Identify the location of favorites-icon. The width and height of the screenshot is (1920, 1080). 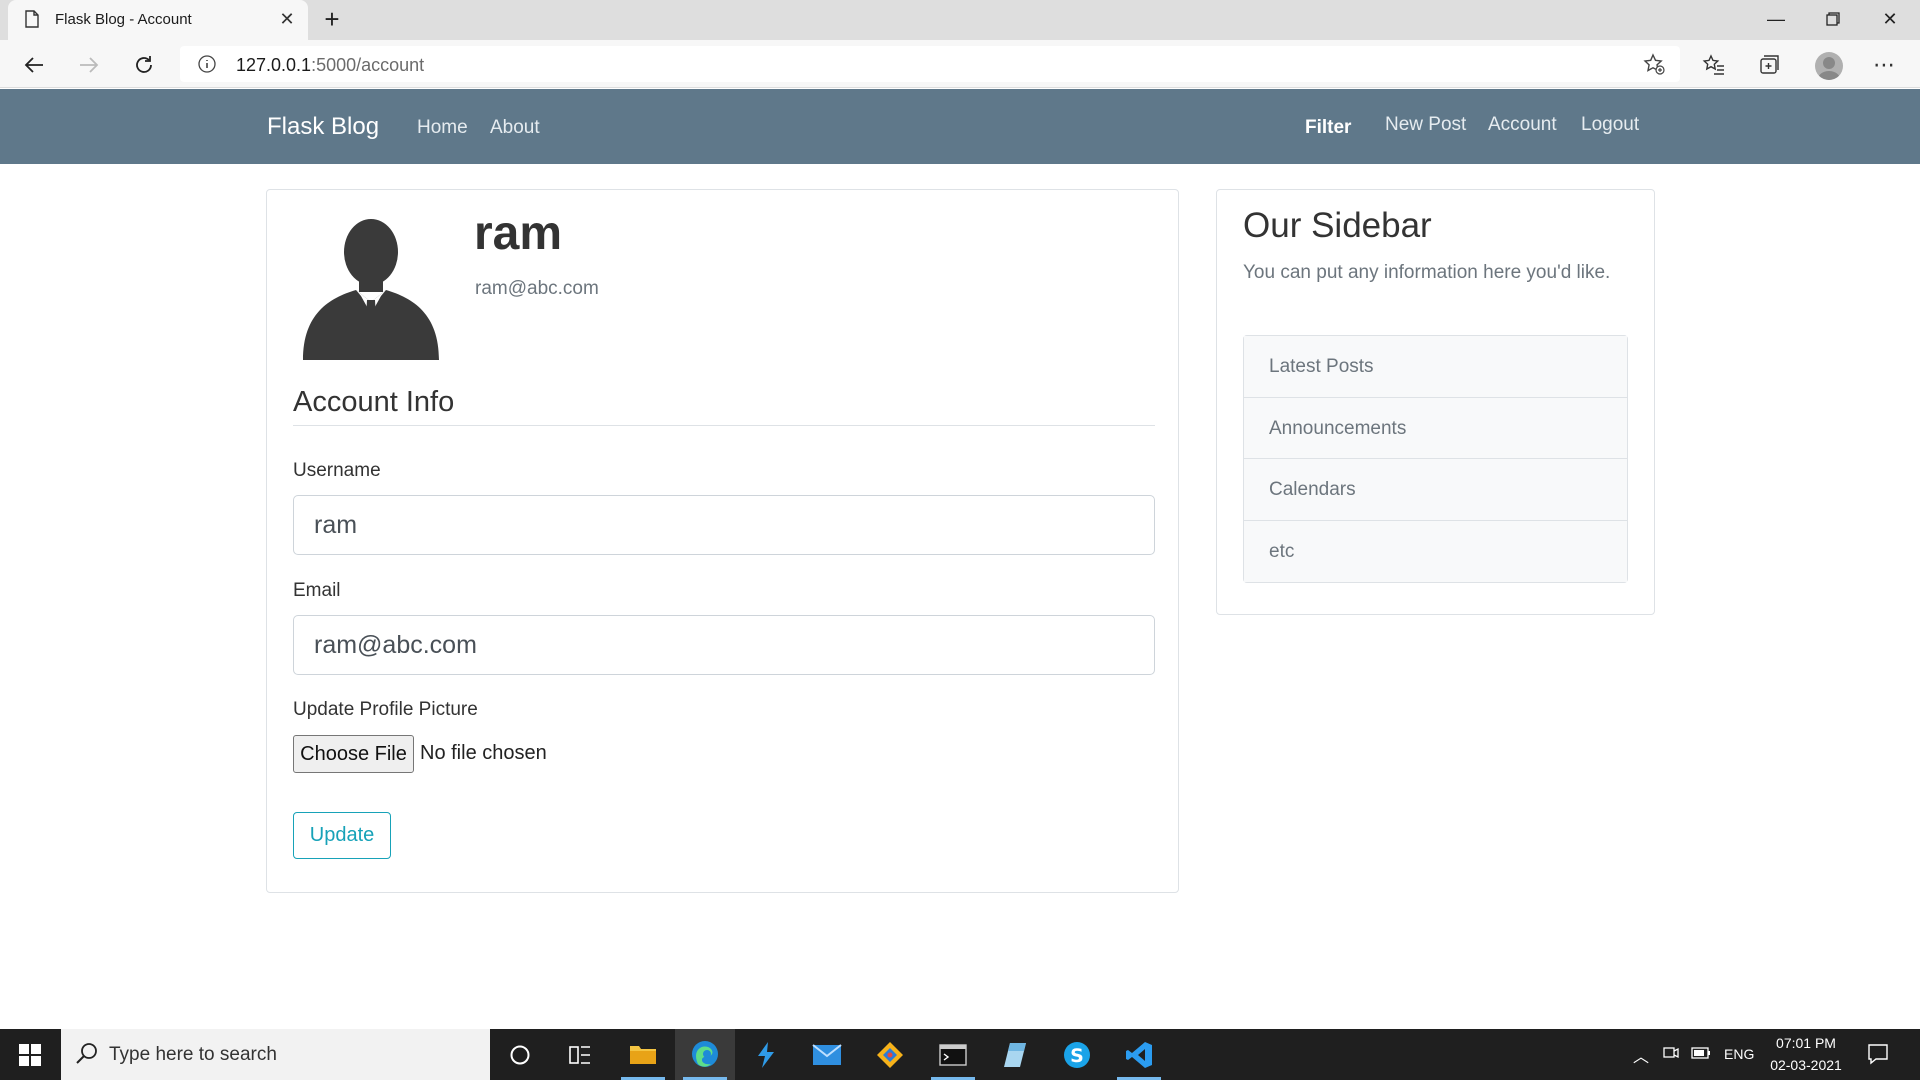
(1714, 65).